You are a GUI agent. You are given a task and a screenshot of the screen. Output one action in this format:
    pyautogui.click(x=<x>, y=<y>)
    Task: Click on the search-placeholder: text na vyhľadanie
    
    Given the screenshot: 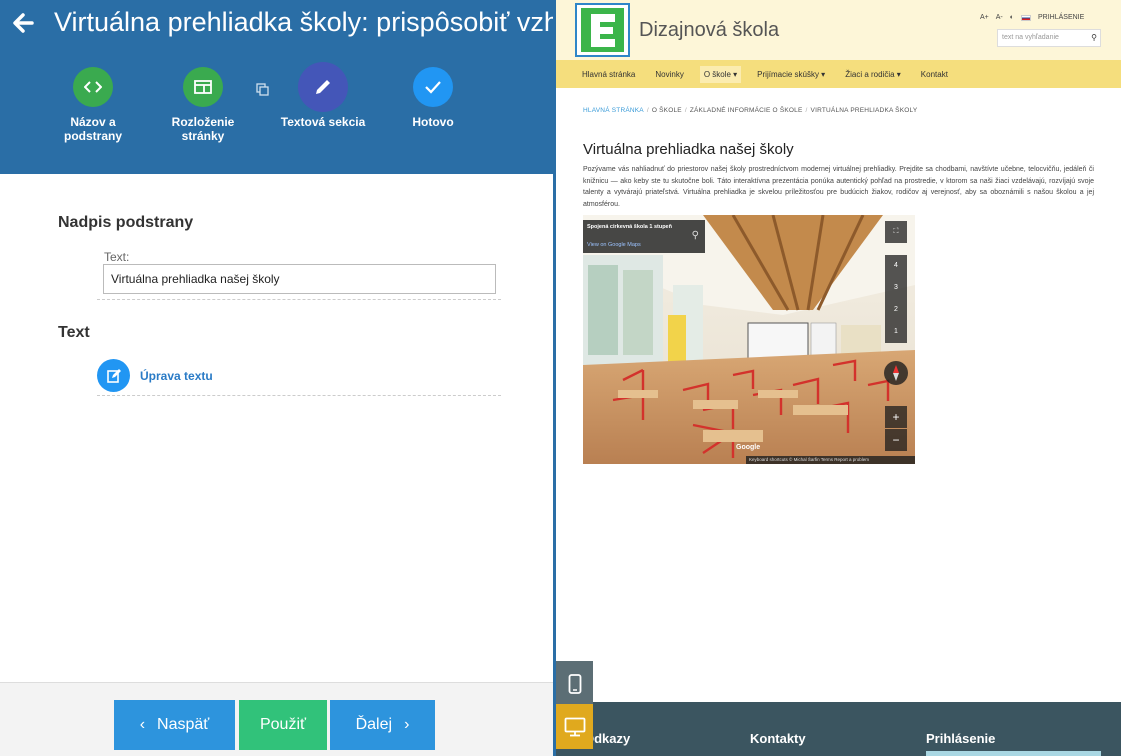 What is the action you would take?
    pyautogui.click(x=1030, y=37)
    